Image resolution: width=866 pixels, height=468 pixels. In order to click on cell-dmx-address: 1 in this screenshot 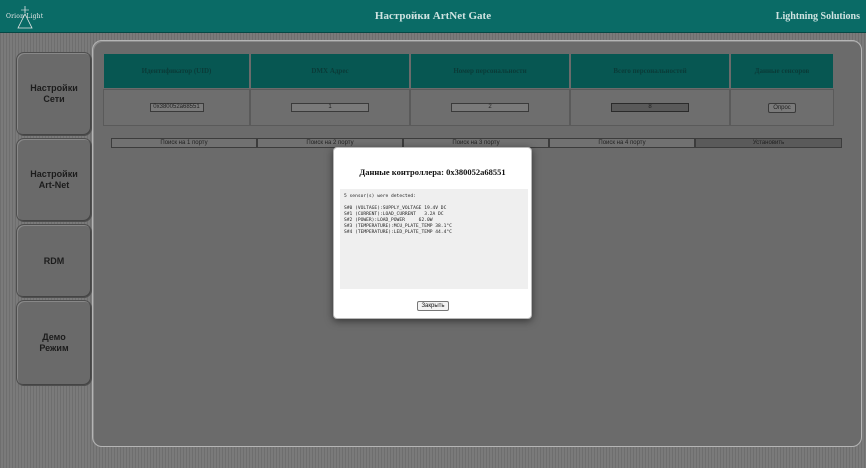, I will do `click(330, 107)`.